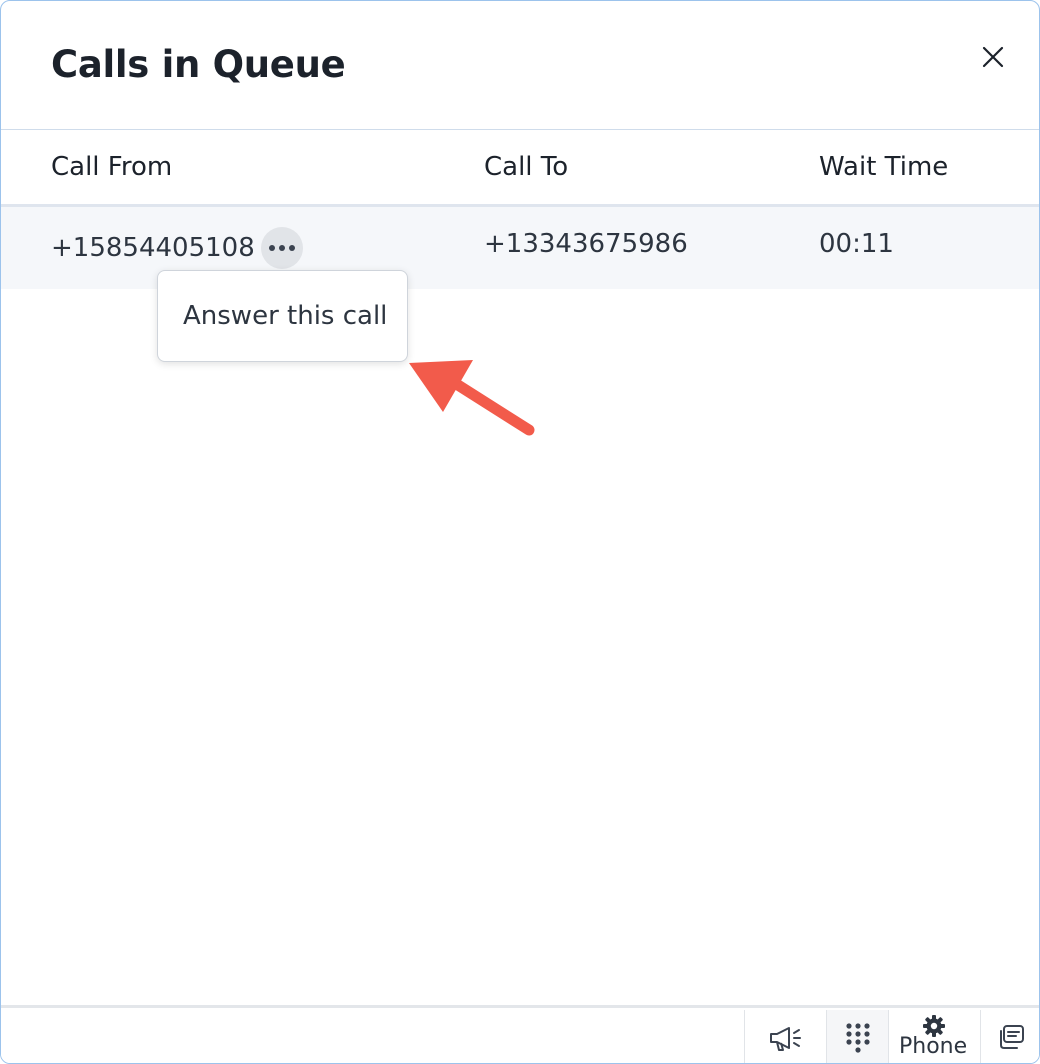 The image size is (1040, 1064). What do you see at coordinates (285, 316) in the screenshot?
I see `answer-call-menu-item: Answer this call` at bounding box center [285, 316].